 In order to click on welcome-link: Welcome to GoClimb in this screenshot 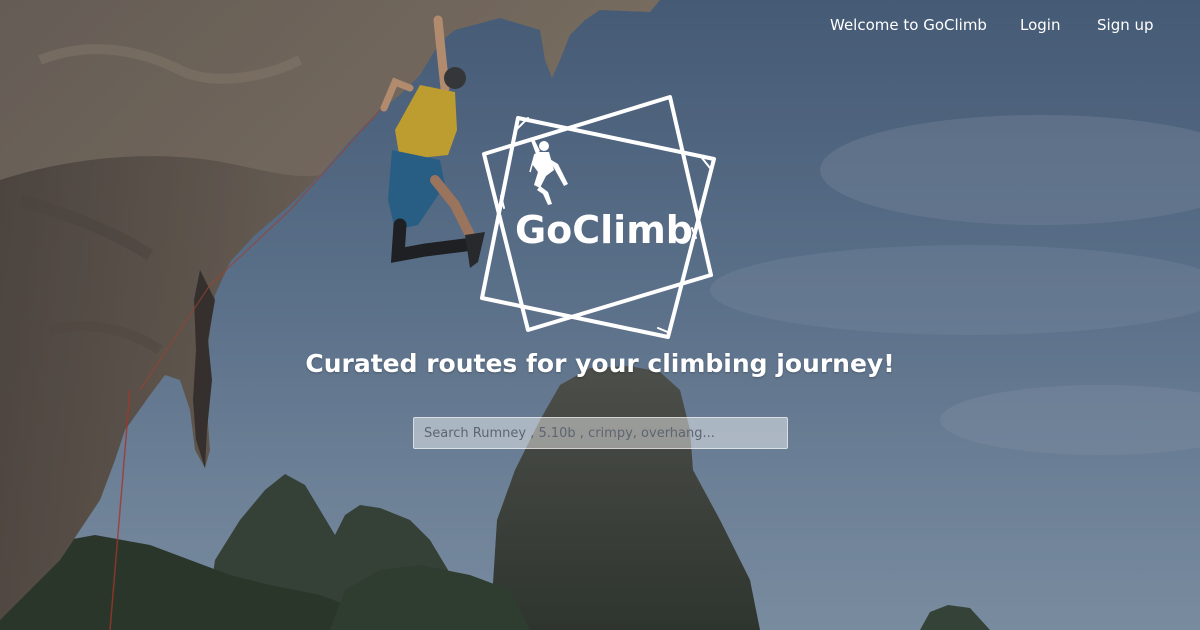, I will do `click(908, 25)`.